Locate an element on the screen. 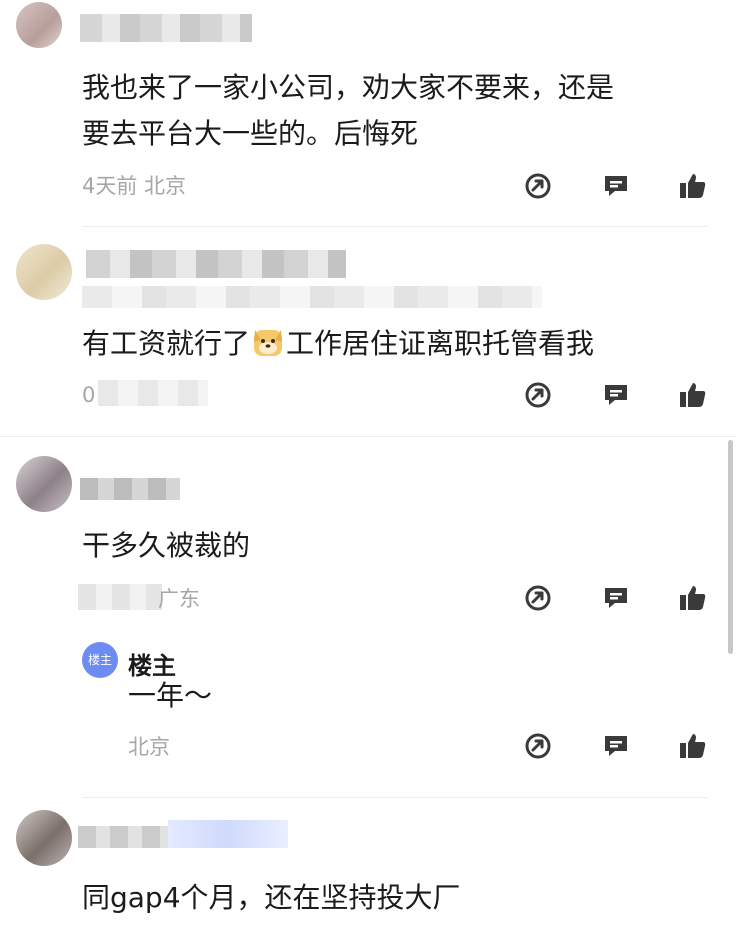 The image size is (736, 938). comment-text-line-2: 要去平台大一些的。后悔死 is located at coordinates (250, 133).